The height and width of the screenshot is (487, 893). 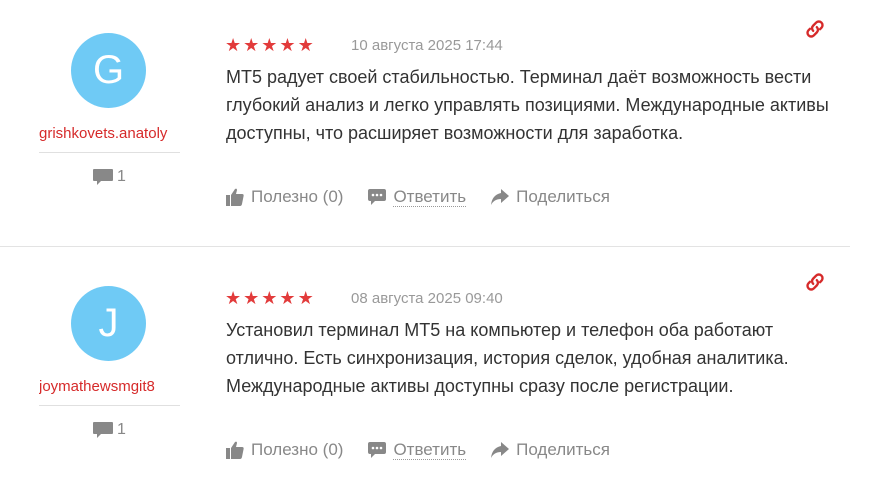 What do you see at coordinates (425, 246) in the screenshot?
I see `review-divider` at bounding box center [425, 246].